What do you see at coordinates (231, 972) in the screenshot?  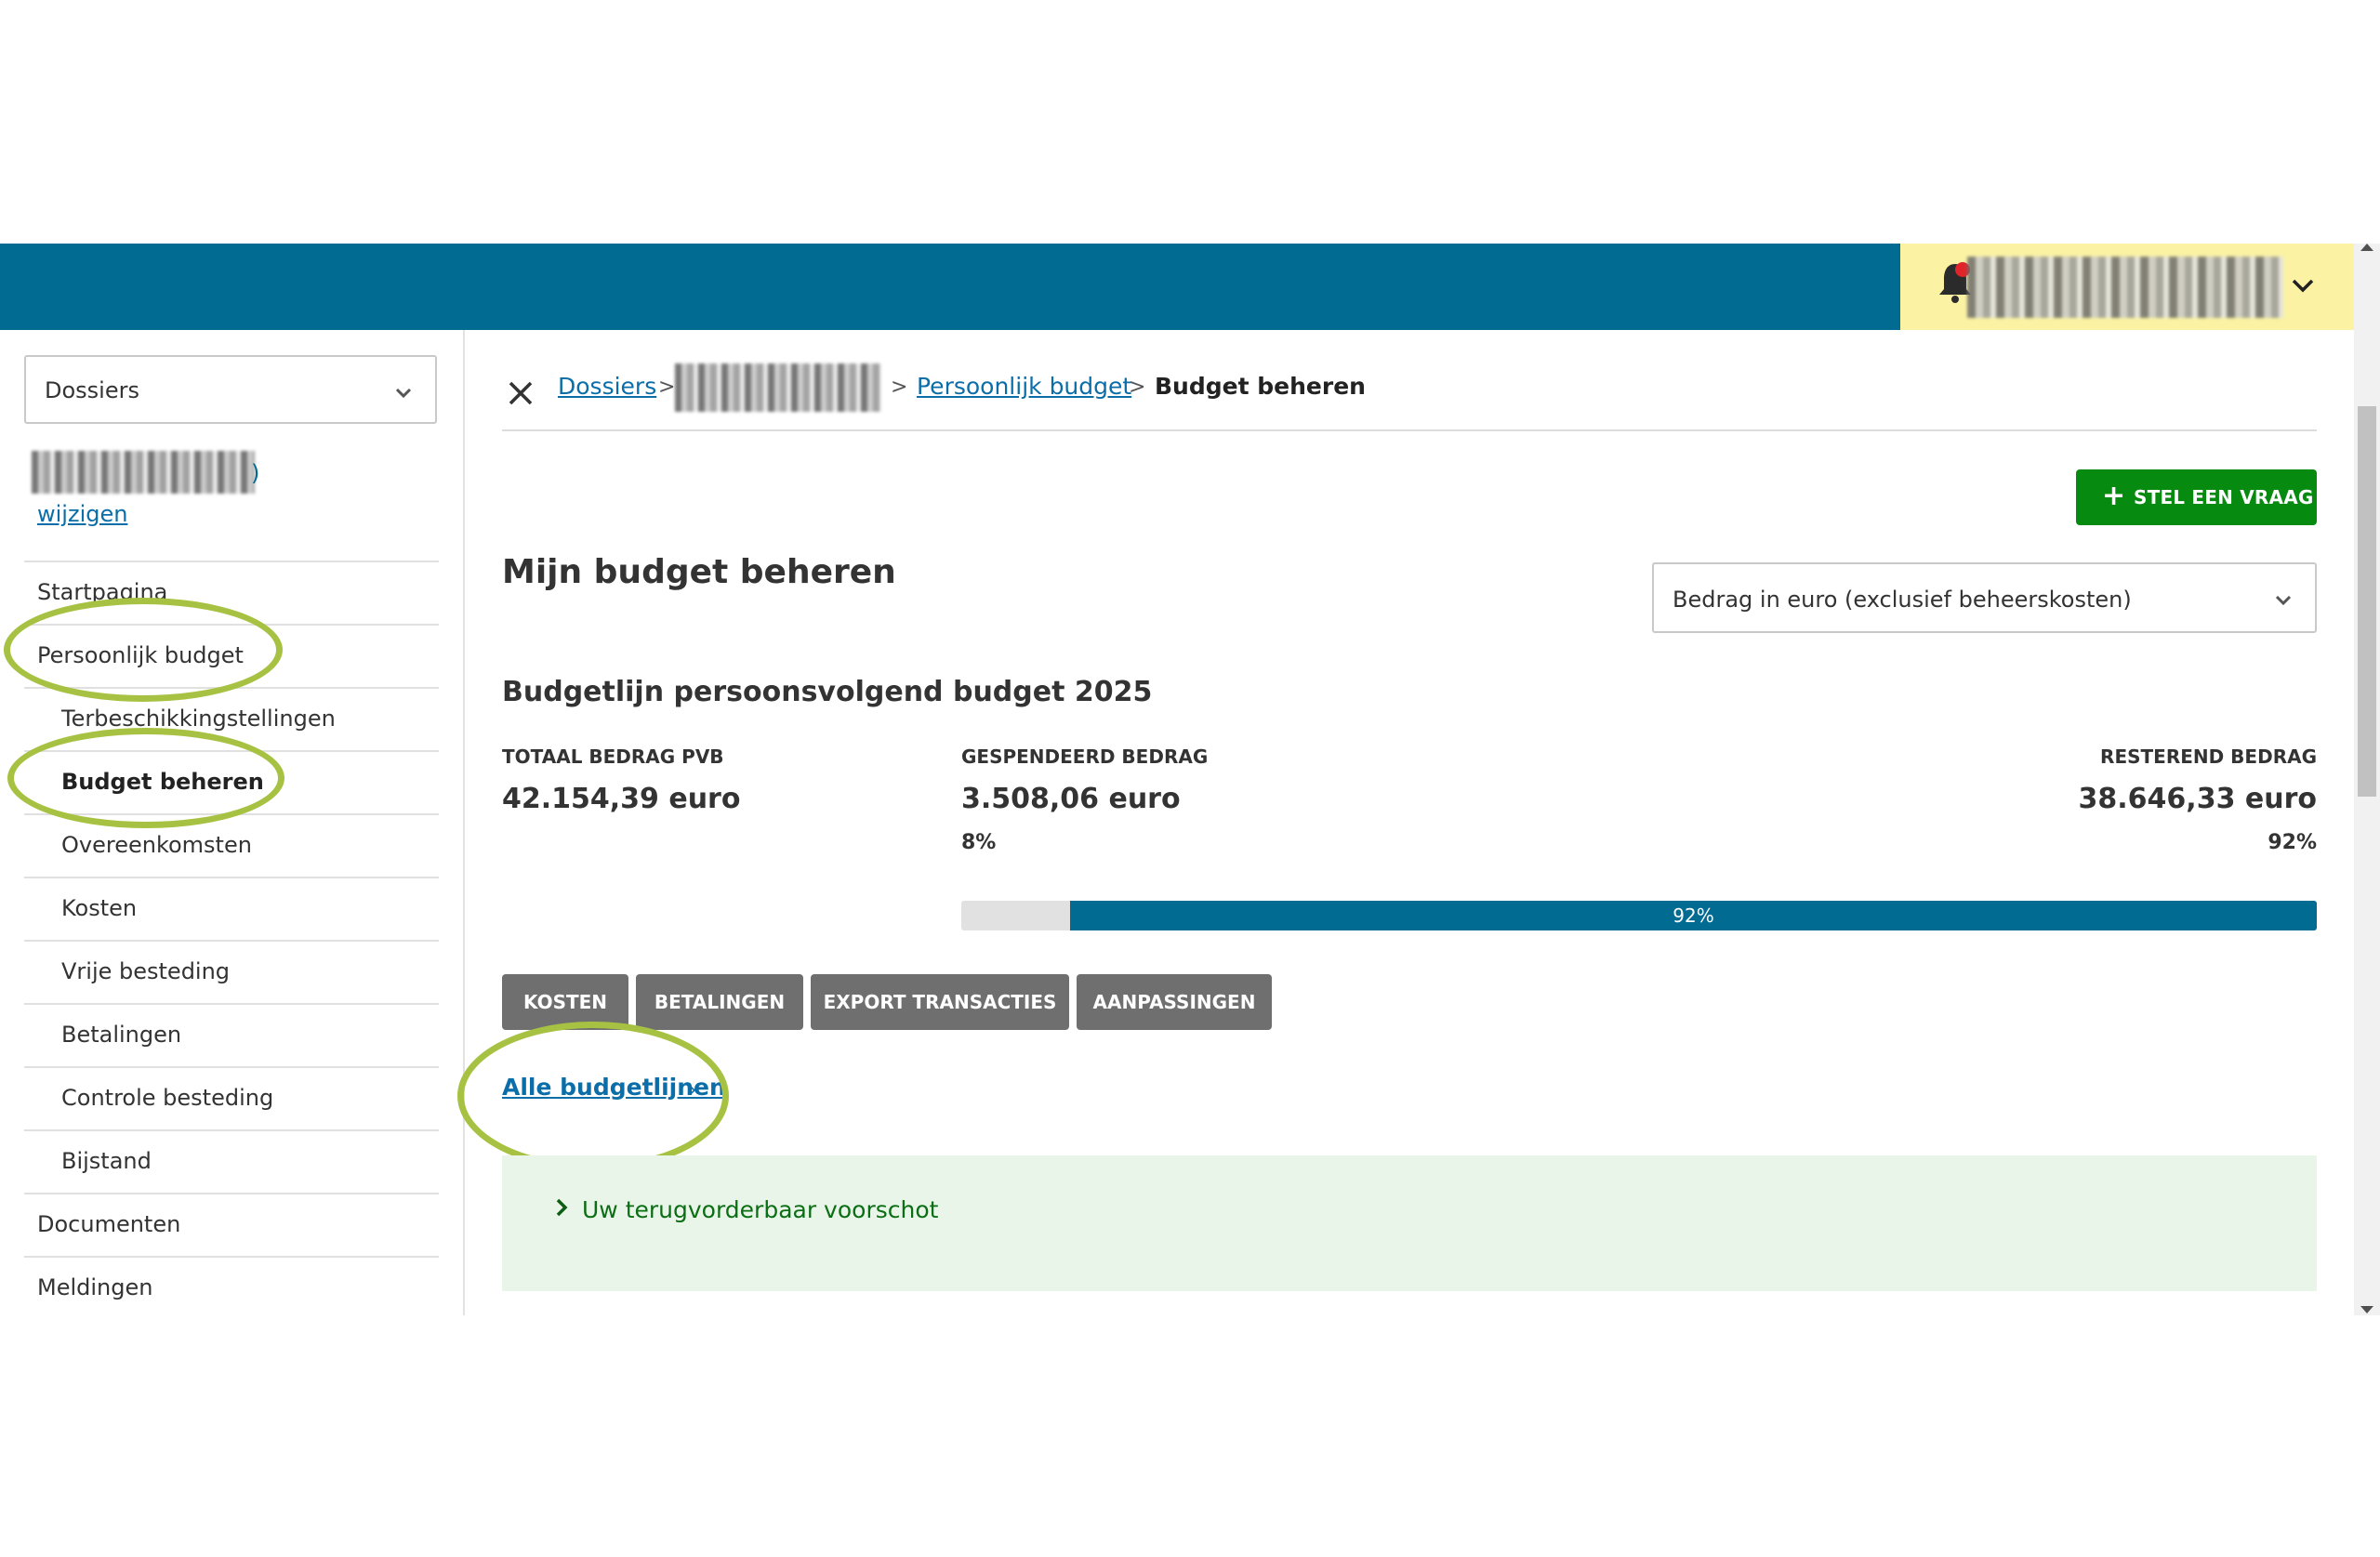 I see `sidebar-item-vrije-besteding: Vrije besteding` at bounding box center [231, 972].